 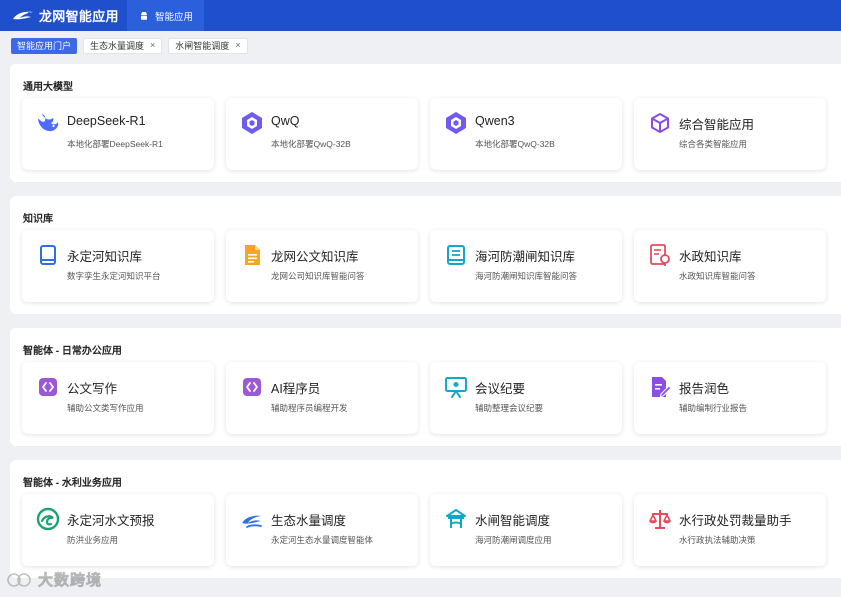 I want to click on card-title: 水闸智能调度, so click(x=513, y=521).